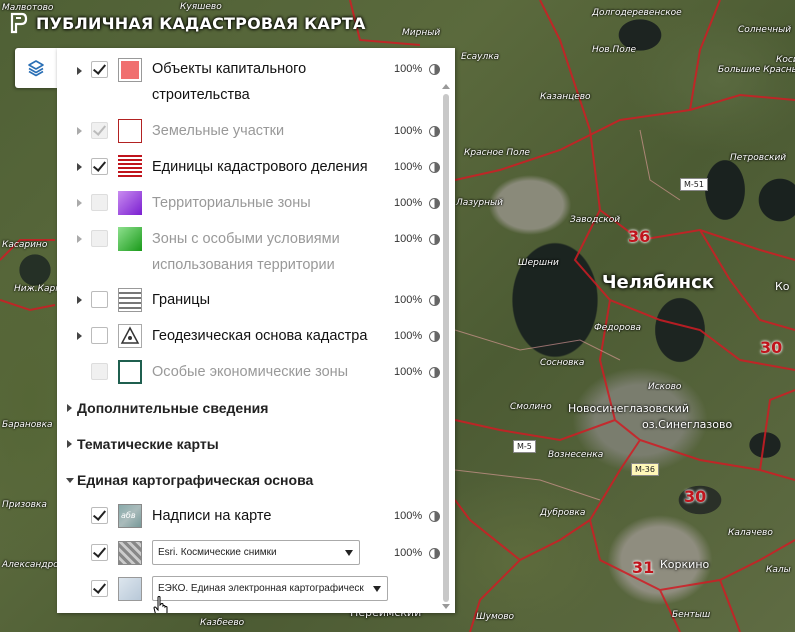  I want to click on map-label: Призовка, so click(24, 505).